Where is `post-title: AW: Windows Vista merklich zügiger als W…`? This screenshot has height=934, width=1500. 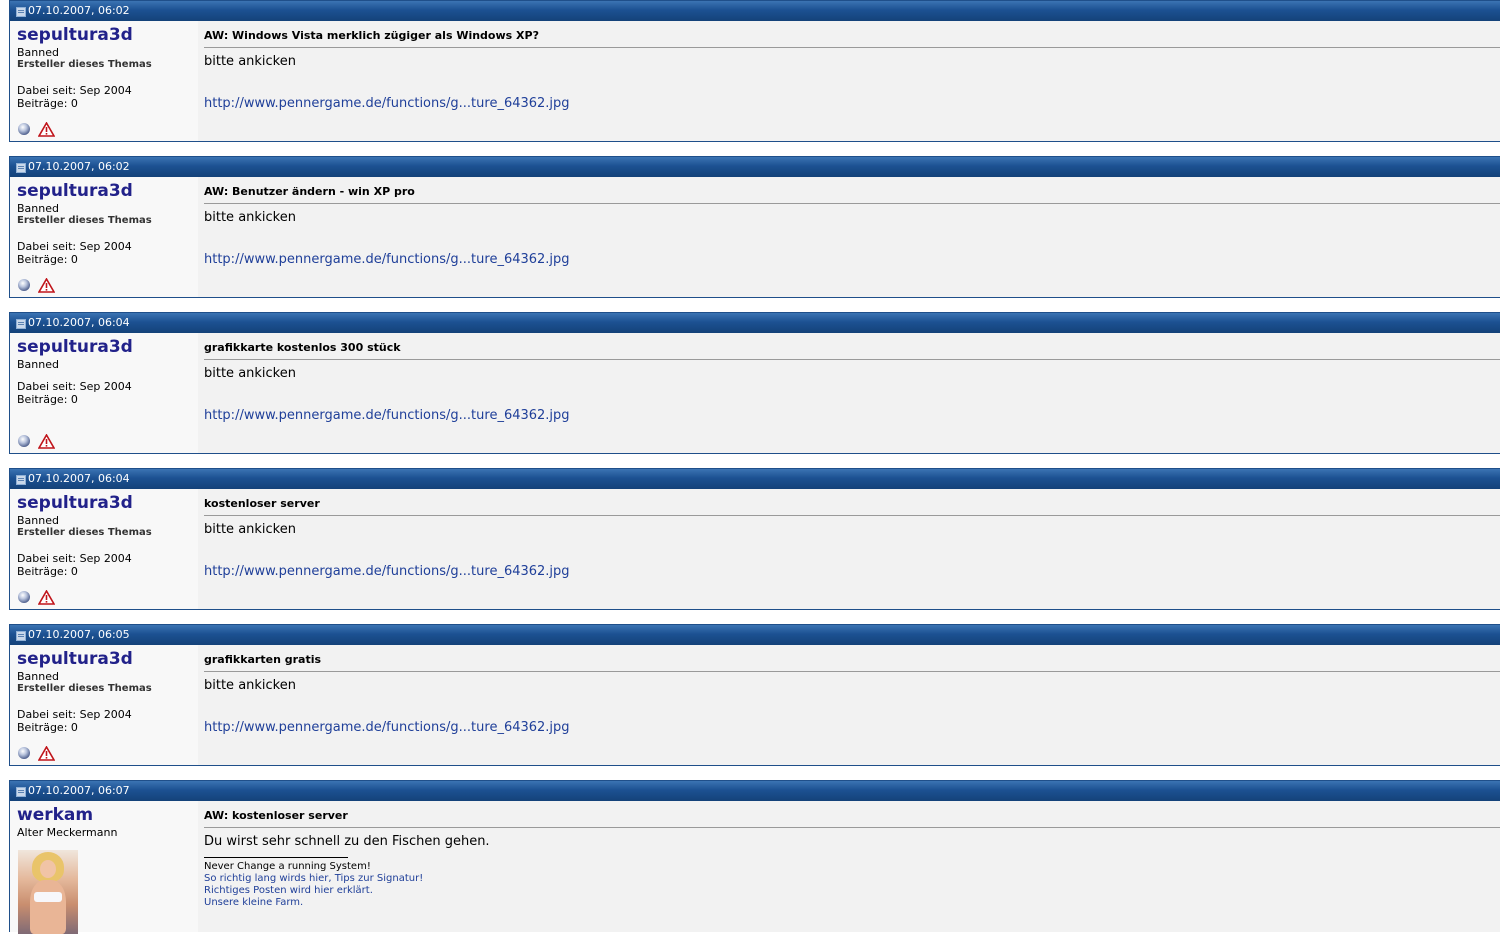 post-title: AW: Windows Vista merklich zügiger als W… is located at coordinates (371, 35).